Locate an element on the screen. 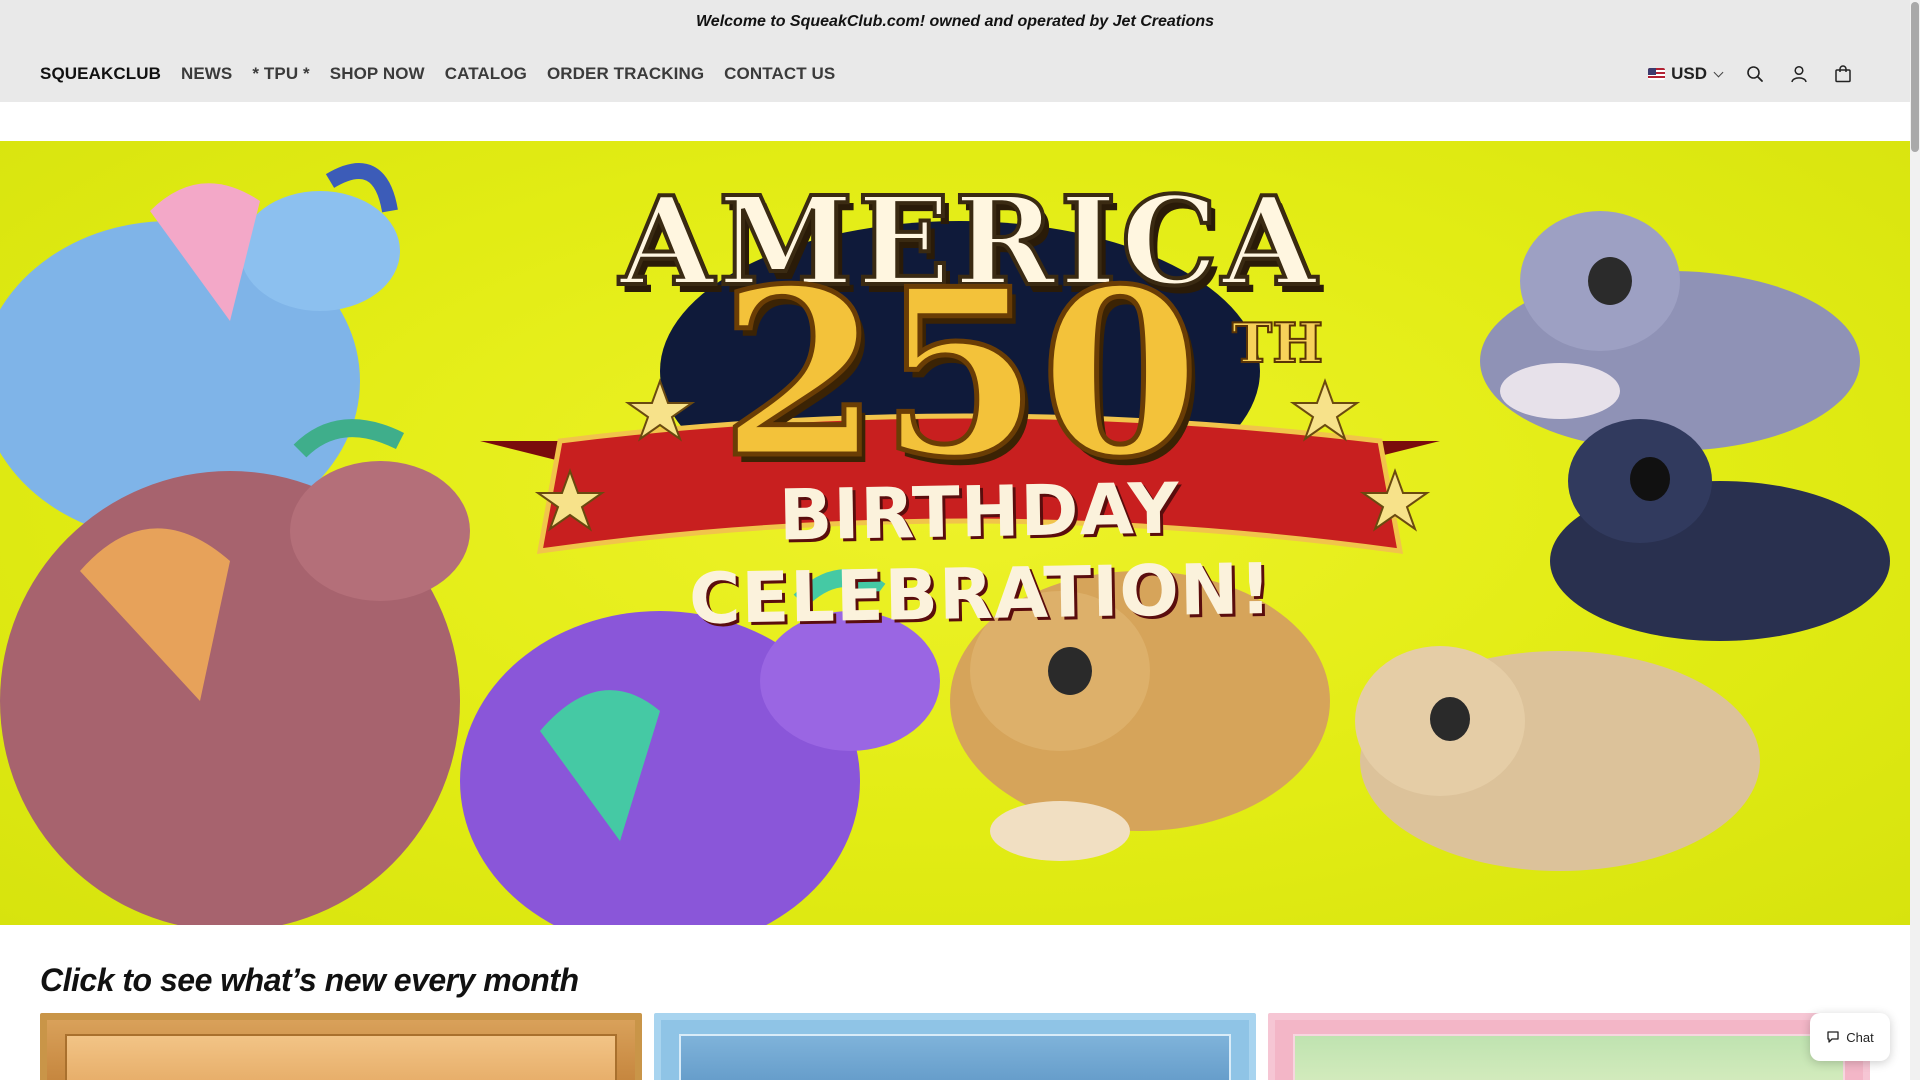  nav-news: NEWS is located at coordinates (206, 74).